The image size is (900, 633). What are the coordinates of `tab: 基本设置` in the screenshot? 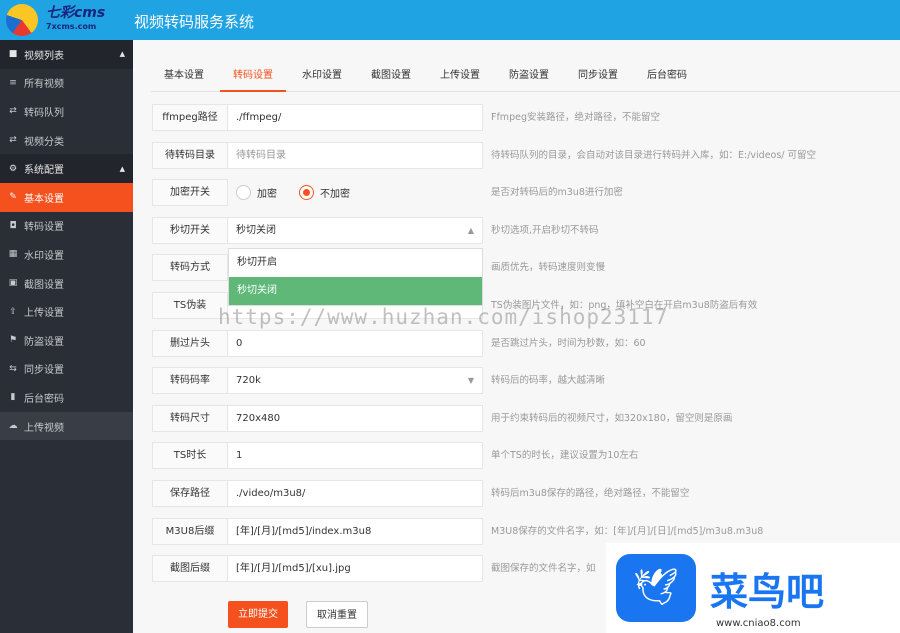 It's located at (184, 77).